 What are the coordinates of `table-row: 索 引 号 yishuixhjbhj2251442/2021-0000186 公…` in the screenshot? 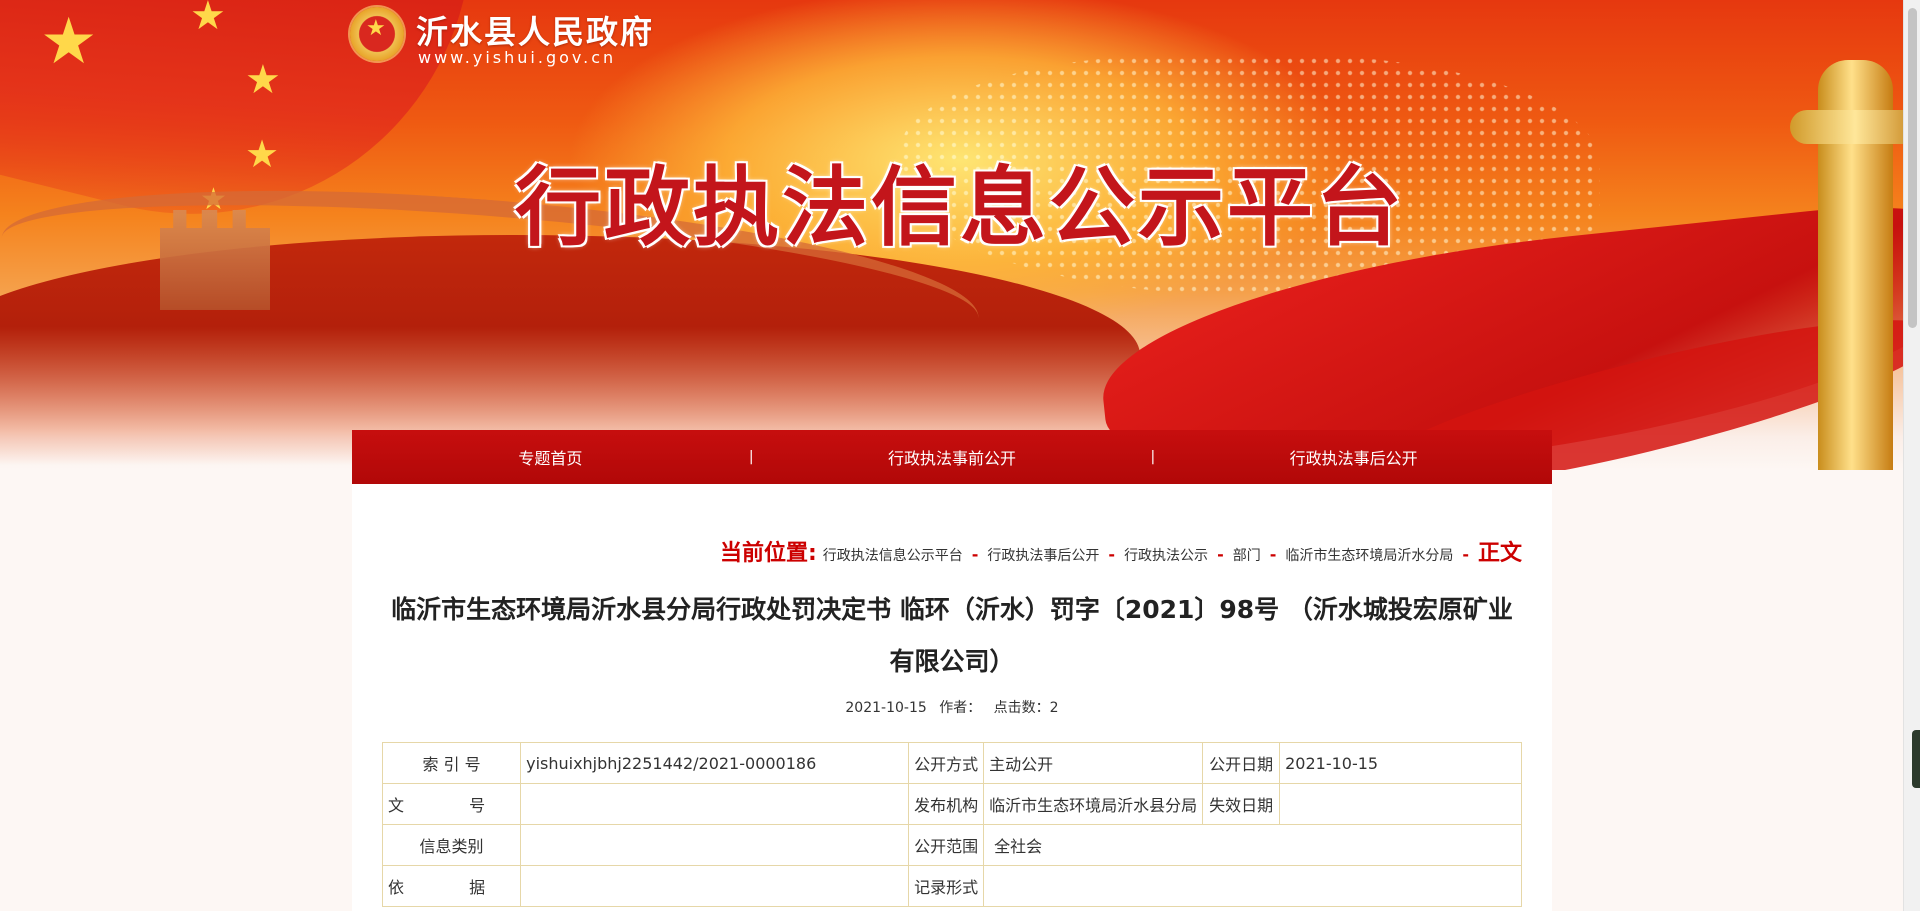 It's located at (951, 763).